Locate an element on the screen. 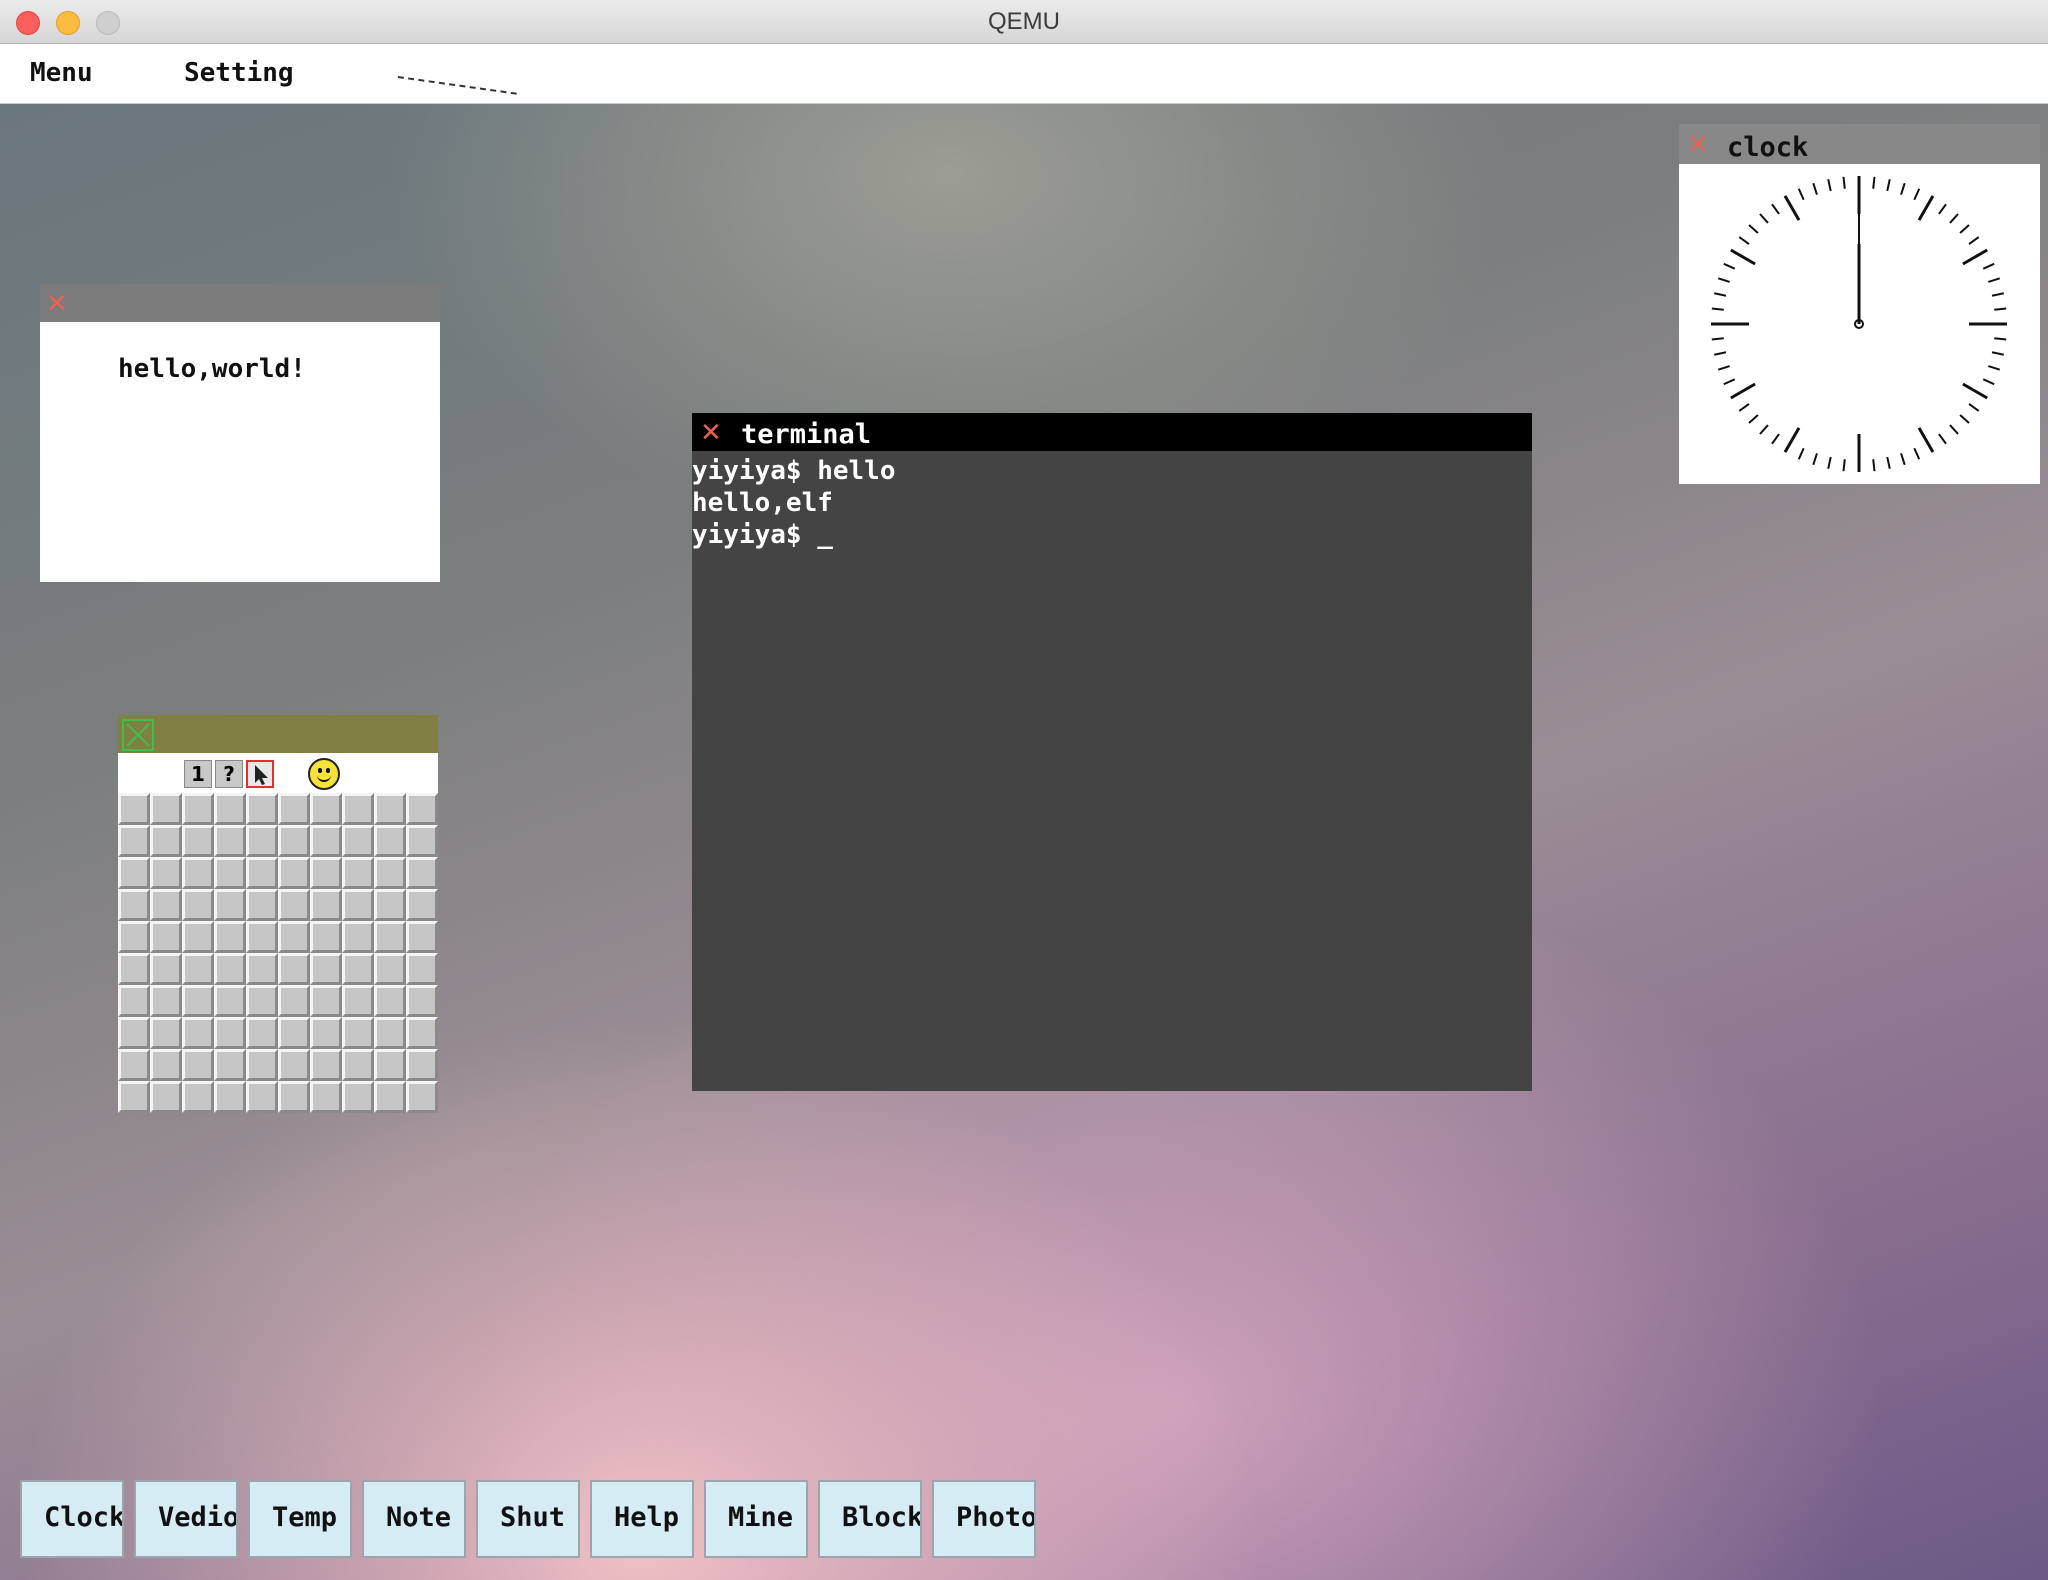 The image size is (2048, 1580). taskbar-button-mine: Mine is located at coordinates (756, 1519).